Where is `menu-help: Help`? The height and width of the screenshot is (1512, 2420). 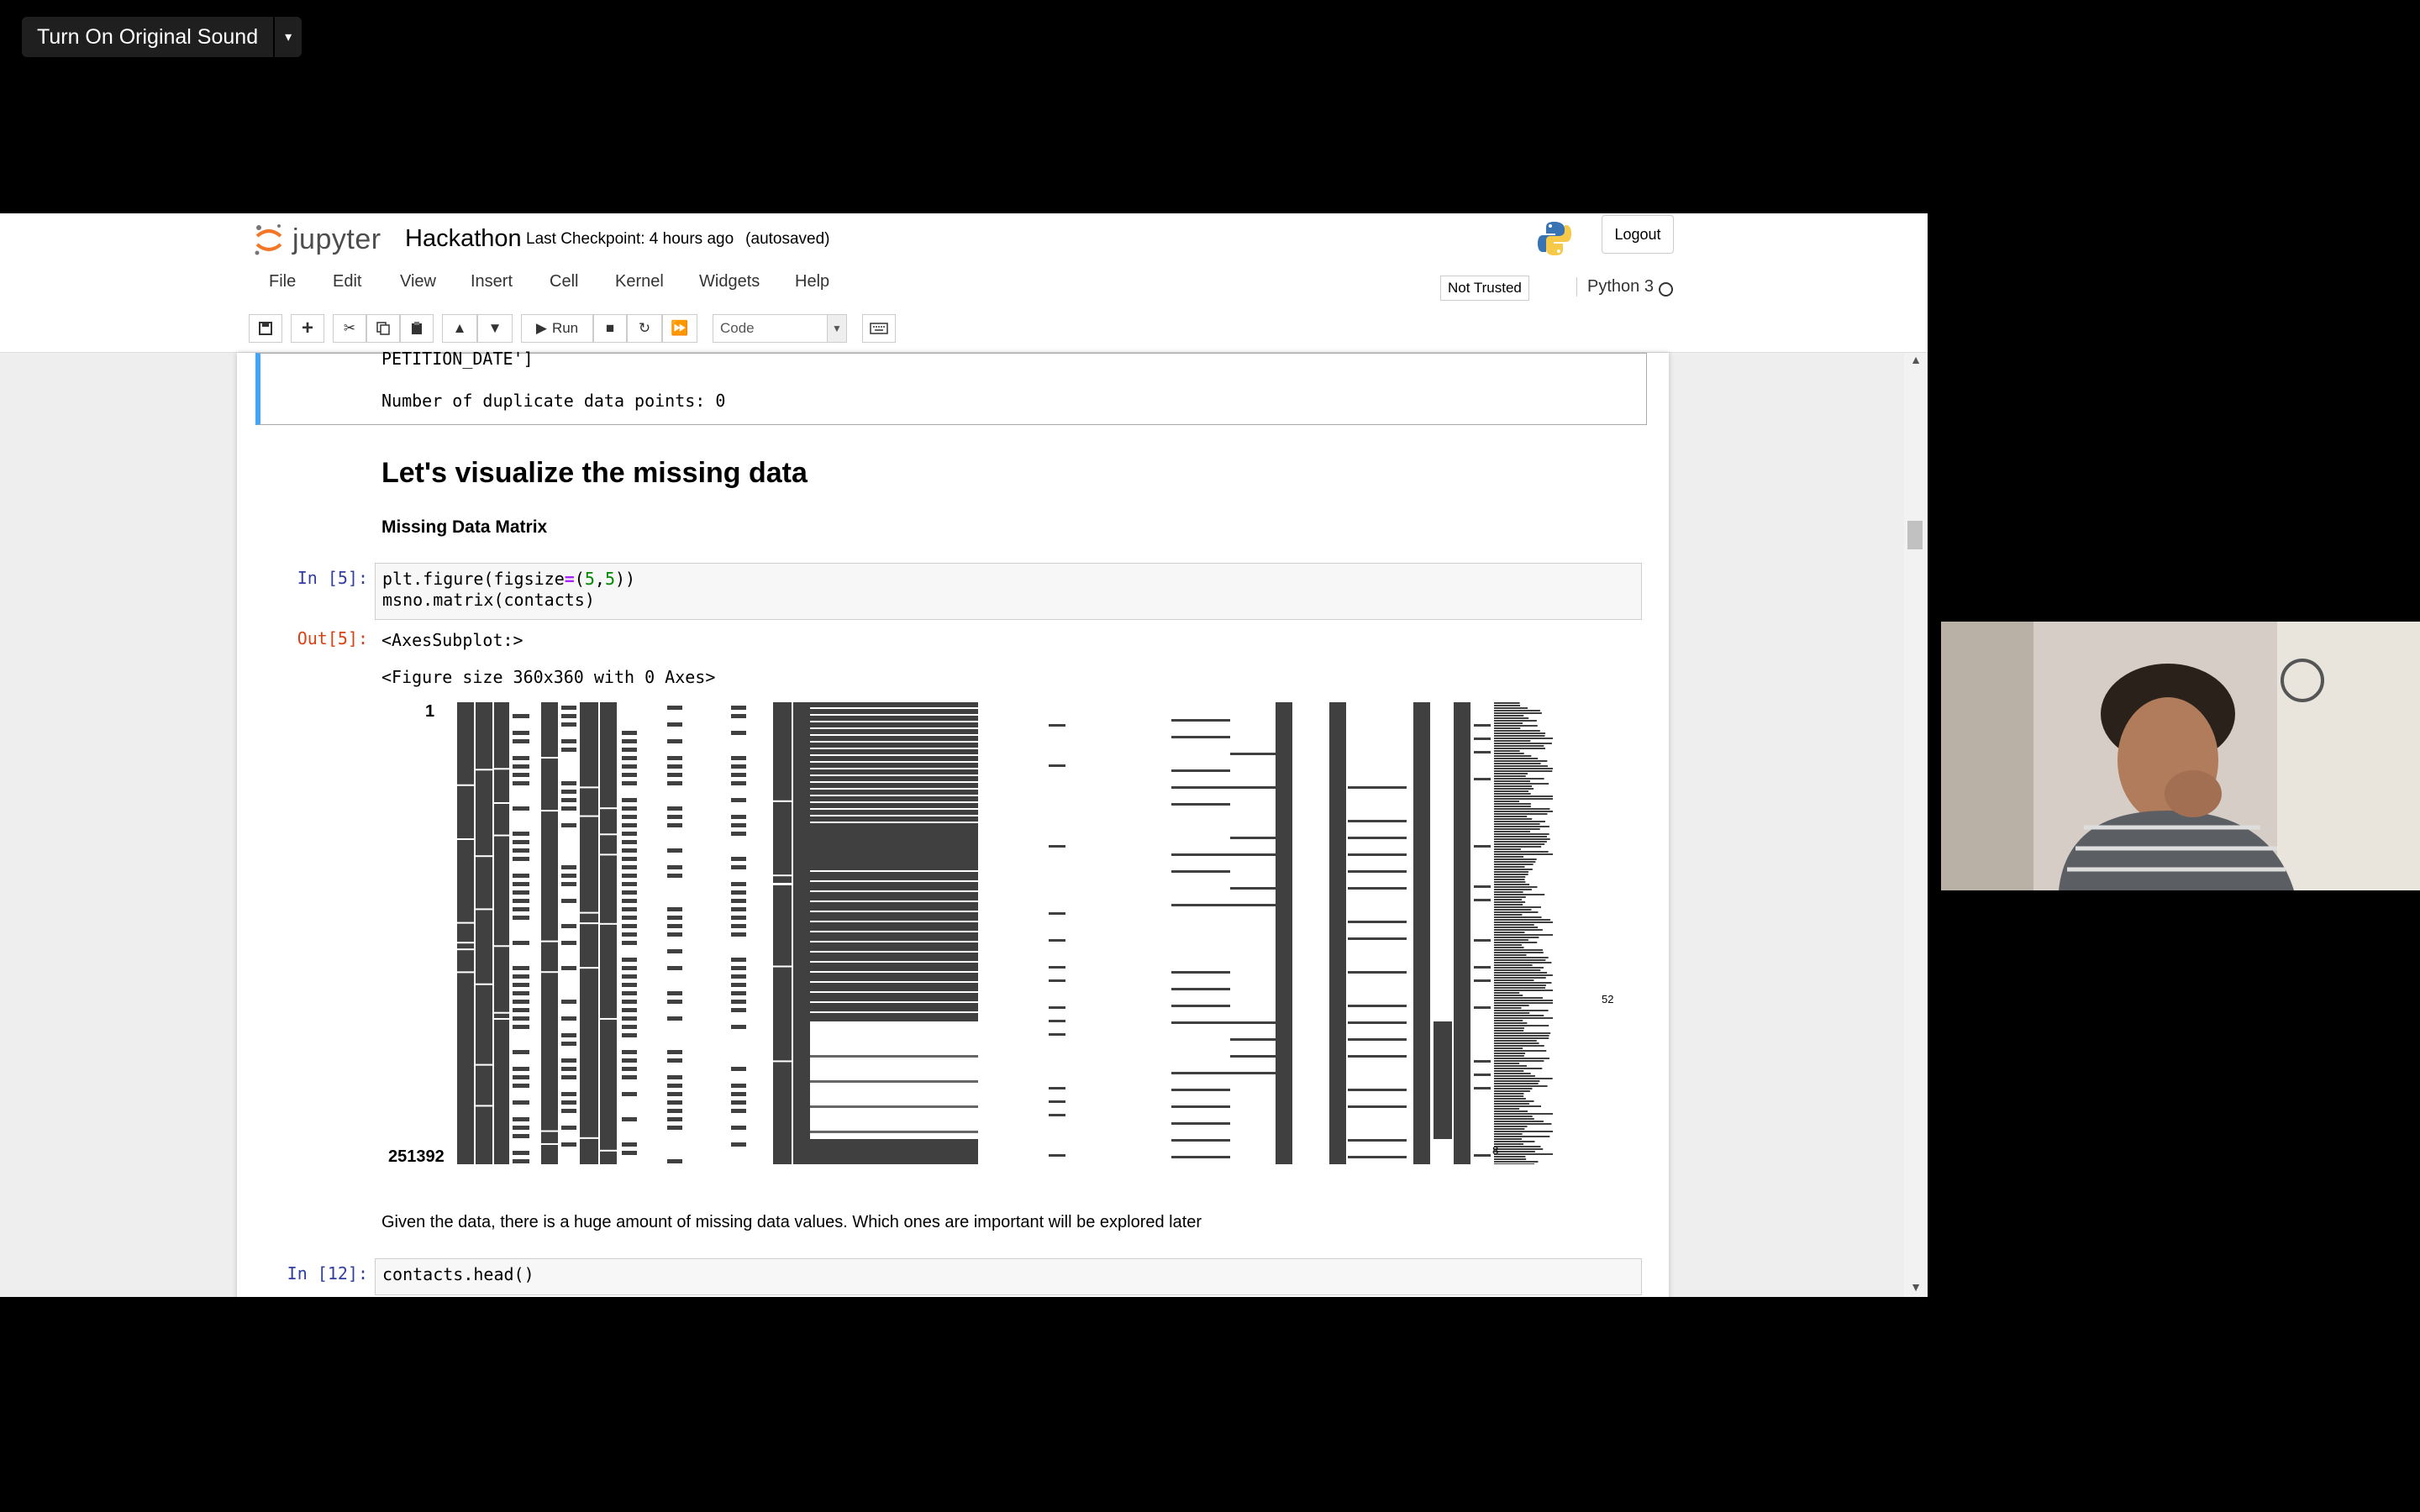 menu-help: Help is located at coordinates (812, 281).